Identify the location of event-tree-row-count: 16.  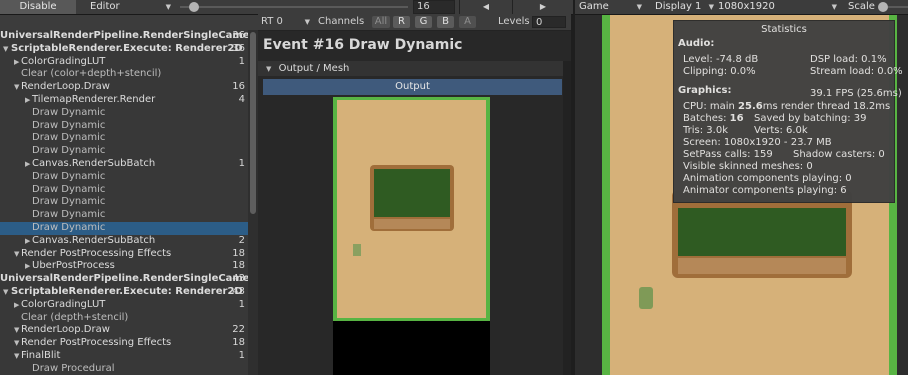
(238, 87).